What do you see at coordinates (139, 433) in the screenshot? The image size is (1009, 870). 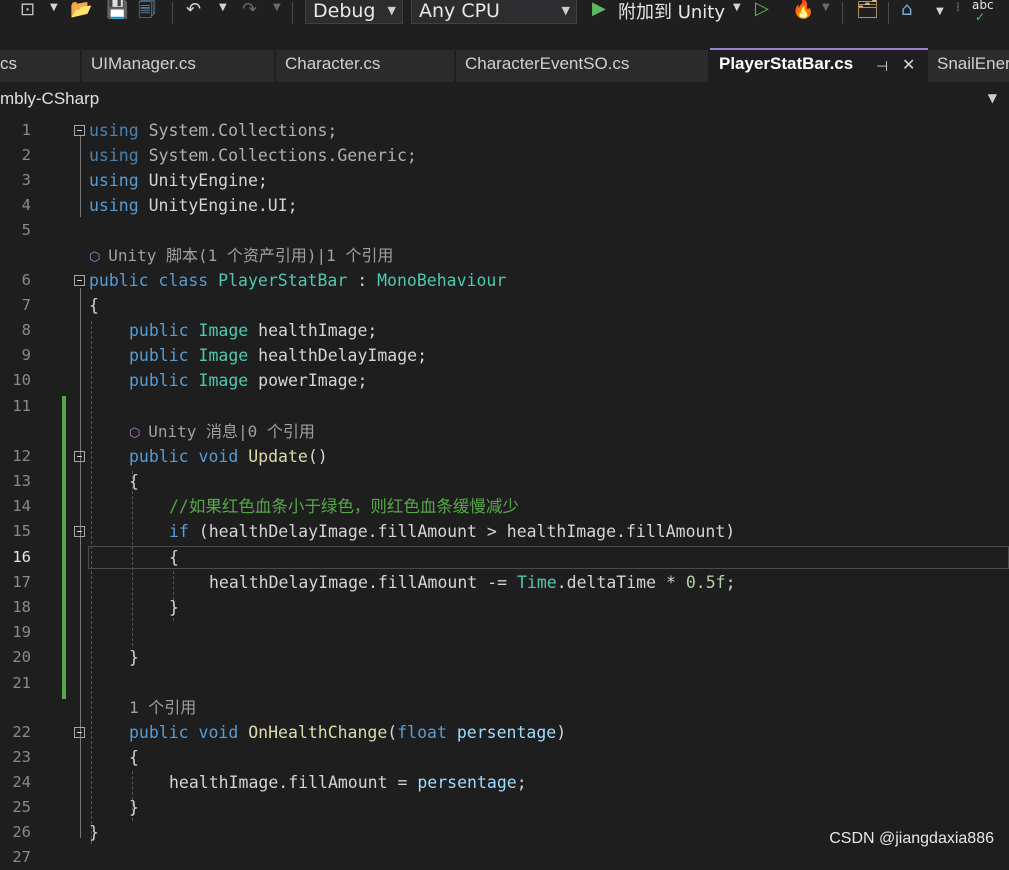 I see `unity-message-icon: ⬡` at bounding box center [139, 433].